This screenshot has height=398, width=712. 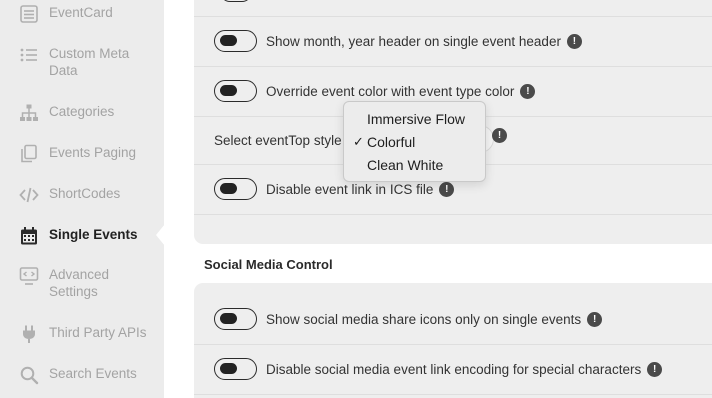 What do you see at coordinates (29, 113) in the screenshot?
I see `hierarchy-icon` at bounding box center [29, 113].